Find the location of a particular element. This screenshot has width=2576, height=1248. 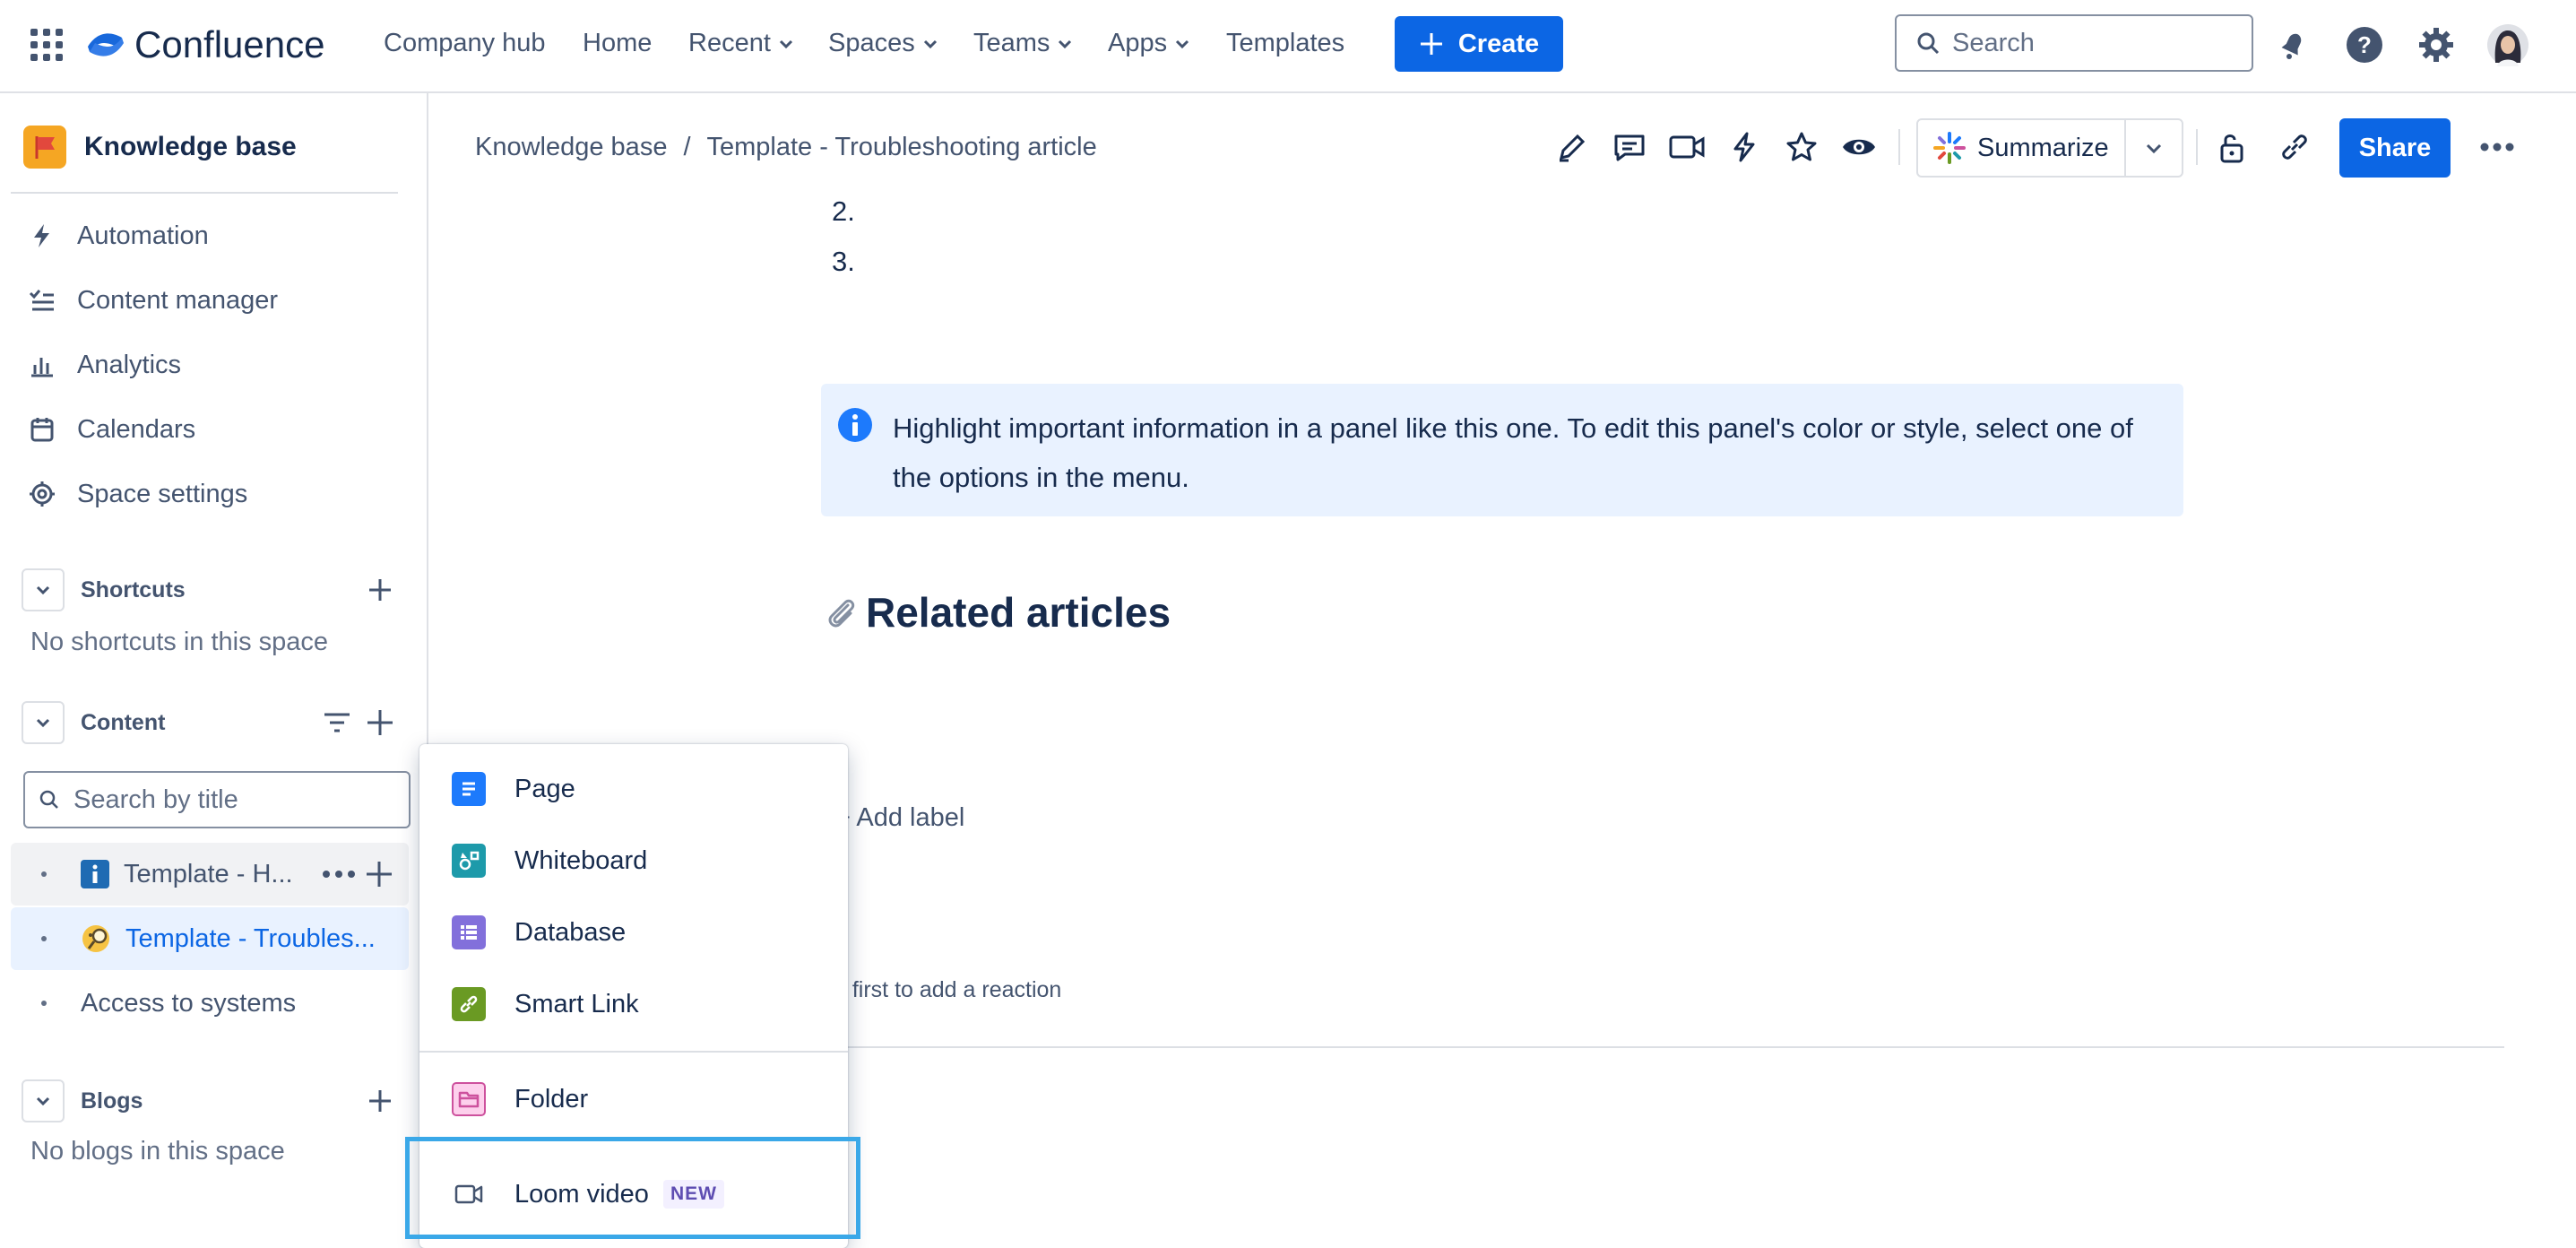

sidebar-item-label: Analytics is located at coordinates (129, 364).